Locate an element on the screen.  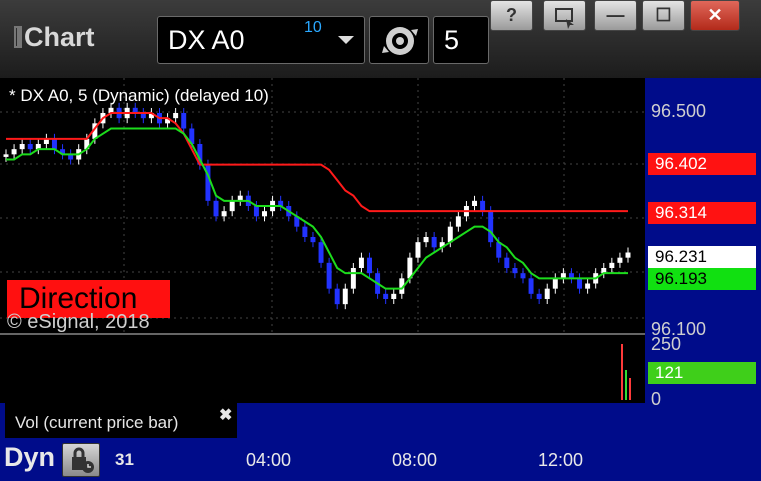
refresh-button is located at coordinates (399, 40).